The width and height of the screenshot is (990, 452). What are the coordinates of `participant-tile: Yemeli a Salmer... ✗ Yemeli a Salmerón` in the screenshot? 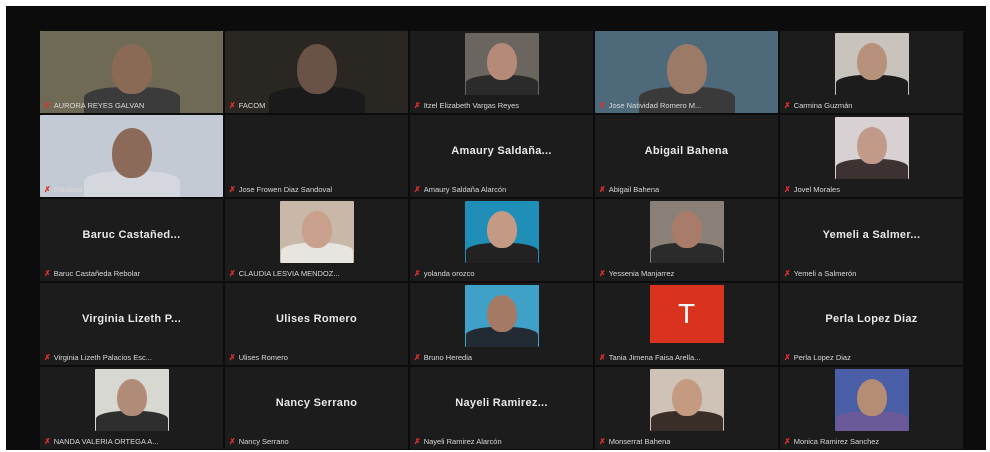 It's located at (871, 240).